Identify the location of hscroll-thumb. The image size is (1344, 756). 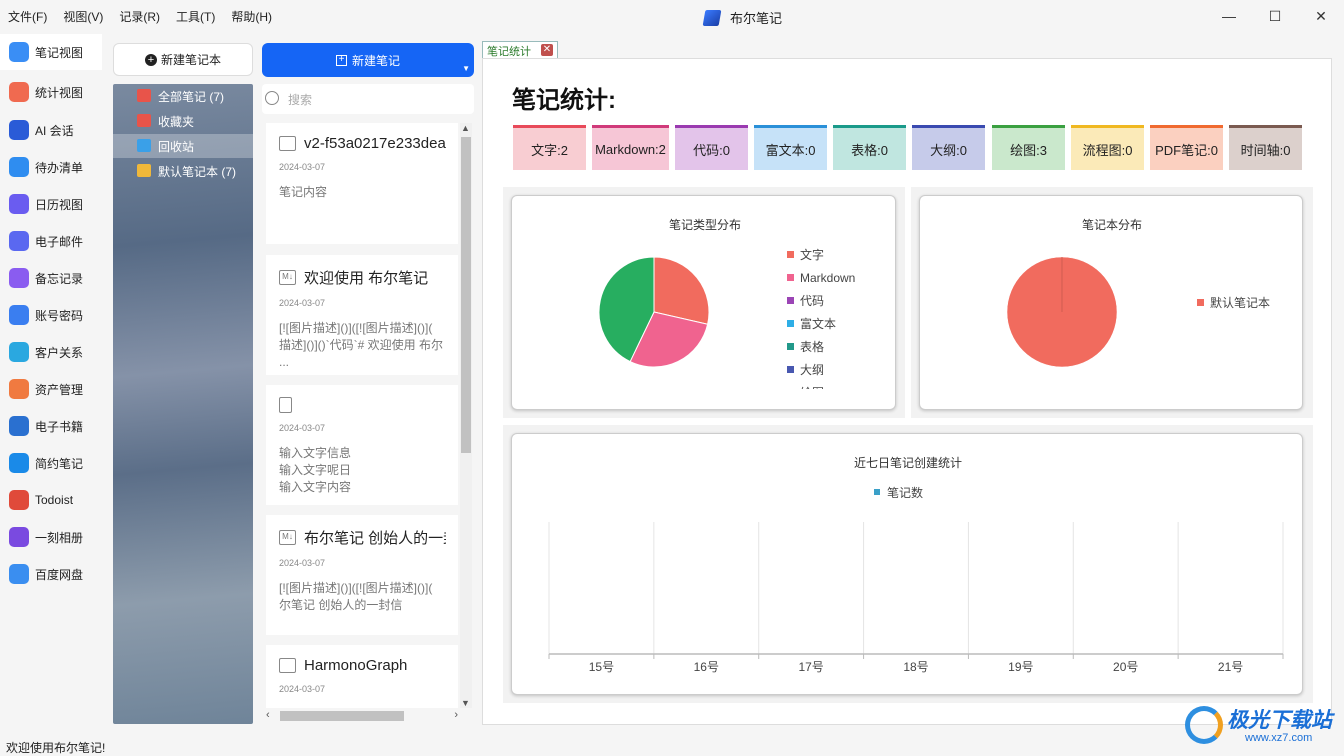
(342, 716).